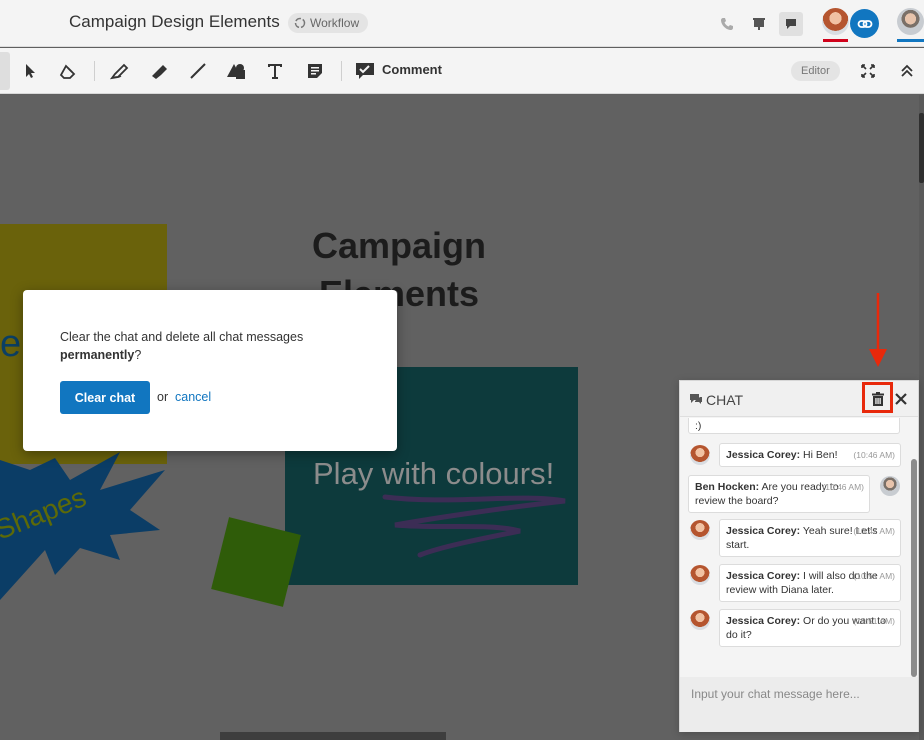 The image size is (924, 740). Describe the element at coordinates (725, 400) in the screenshot. I see `chat-title: CHAT` at that location.